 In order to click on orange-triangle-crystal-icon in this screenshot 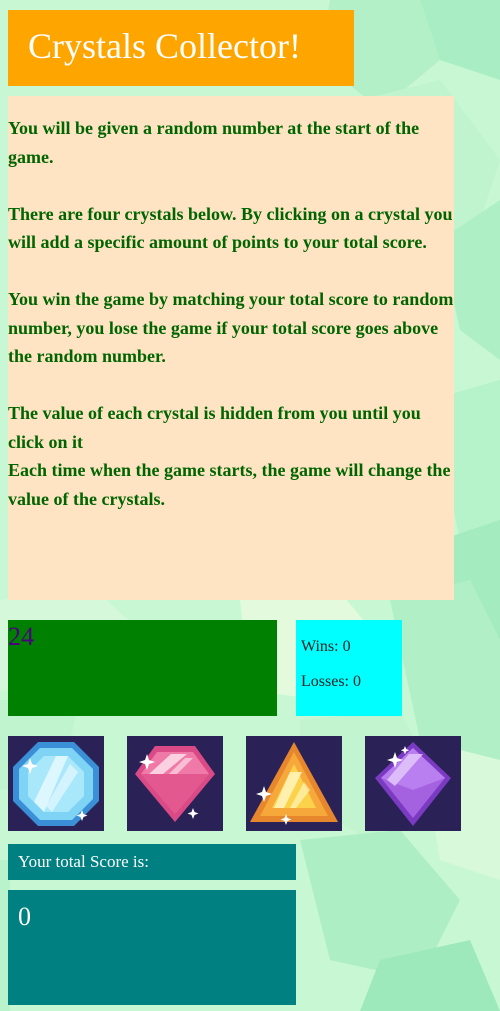, I will do `click(294, 783)`.